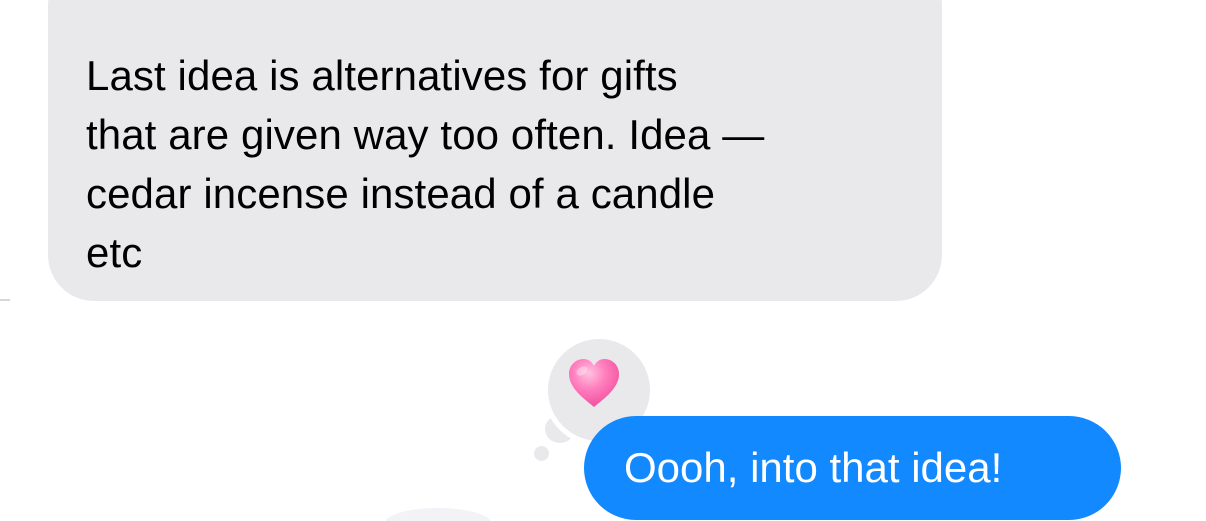  Describe the element at coordinates (541, 453) in the screenshot. I see `tapback-tail-small` at that location.